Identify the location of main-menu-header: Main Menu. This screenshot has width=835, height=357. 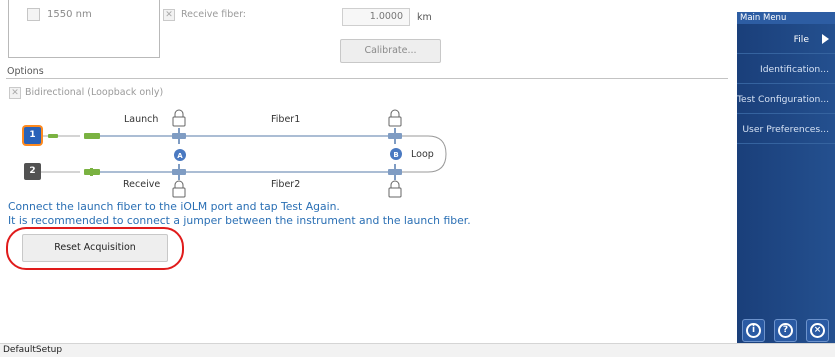
(786, 18).